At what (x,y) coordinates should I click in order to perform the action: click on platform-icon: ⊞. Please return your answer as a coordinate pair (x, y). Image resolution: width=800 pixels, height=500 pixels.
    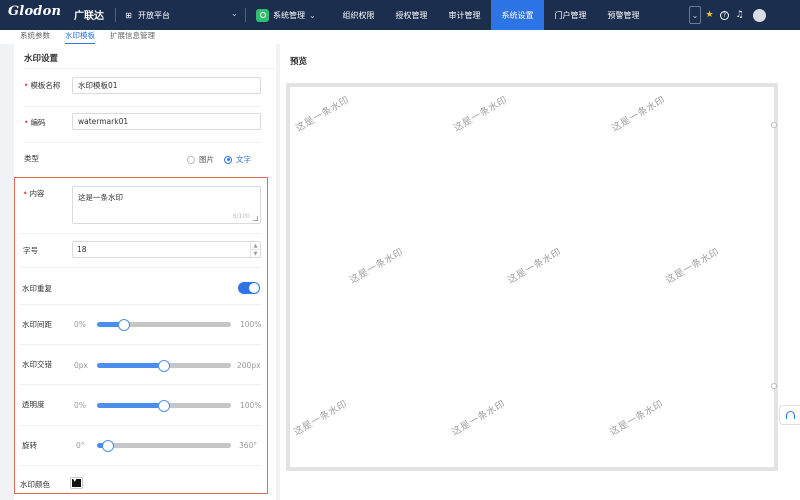
    Looking at the image, I should click on (128, 15).